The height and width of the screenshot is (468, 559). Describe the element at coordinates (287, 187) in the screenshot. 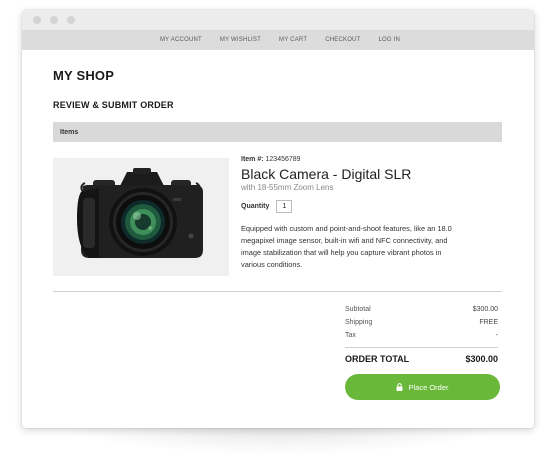

I see `product-subtitle: with 18-55mm Zoom Lens` at that location.